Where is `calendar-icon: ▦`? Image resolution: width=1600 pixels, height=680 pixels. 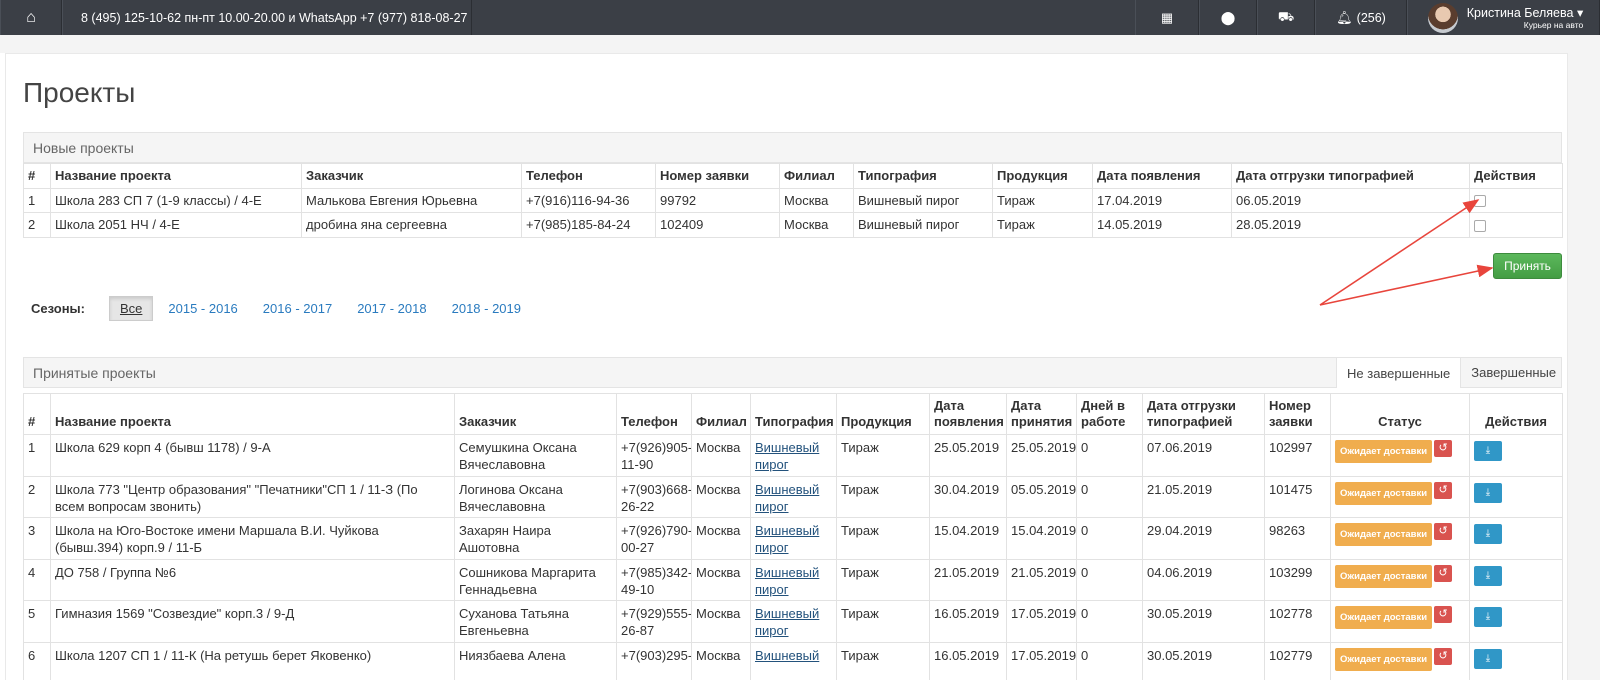 calendar-icon: ▦ is located at coordinates (1167, 17).